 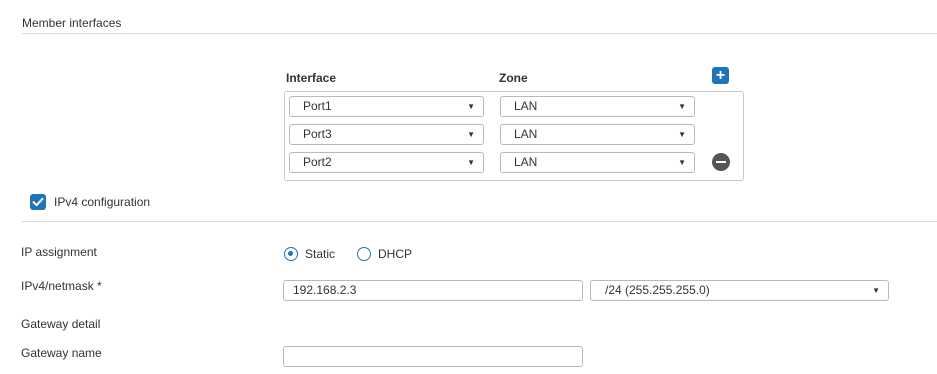 I want to click on netmask-select: /24 (255.255.255.0) ▼, so click(x=739, y=290).